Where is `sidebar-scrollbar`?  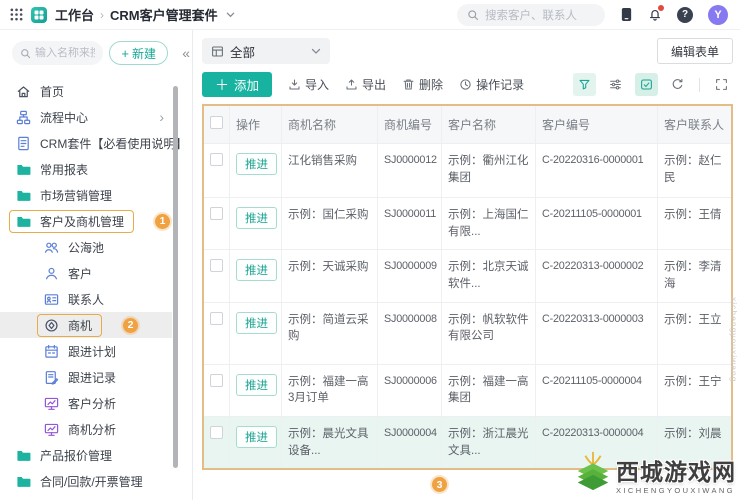 sidebar-scrollbar is located at coordinates (175, 277).